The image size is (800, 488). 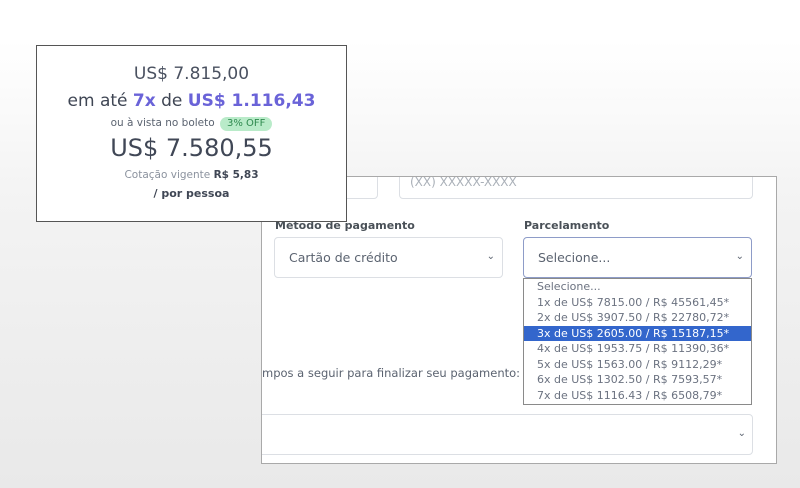 What do you see at coordinates (637, 365) in the screenshot?
I see `dropdown-option: 5x de US$ 1563.00 / R$ 9112,29*` at bounding box center [637, 365].